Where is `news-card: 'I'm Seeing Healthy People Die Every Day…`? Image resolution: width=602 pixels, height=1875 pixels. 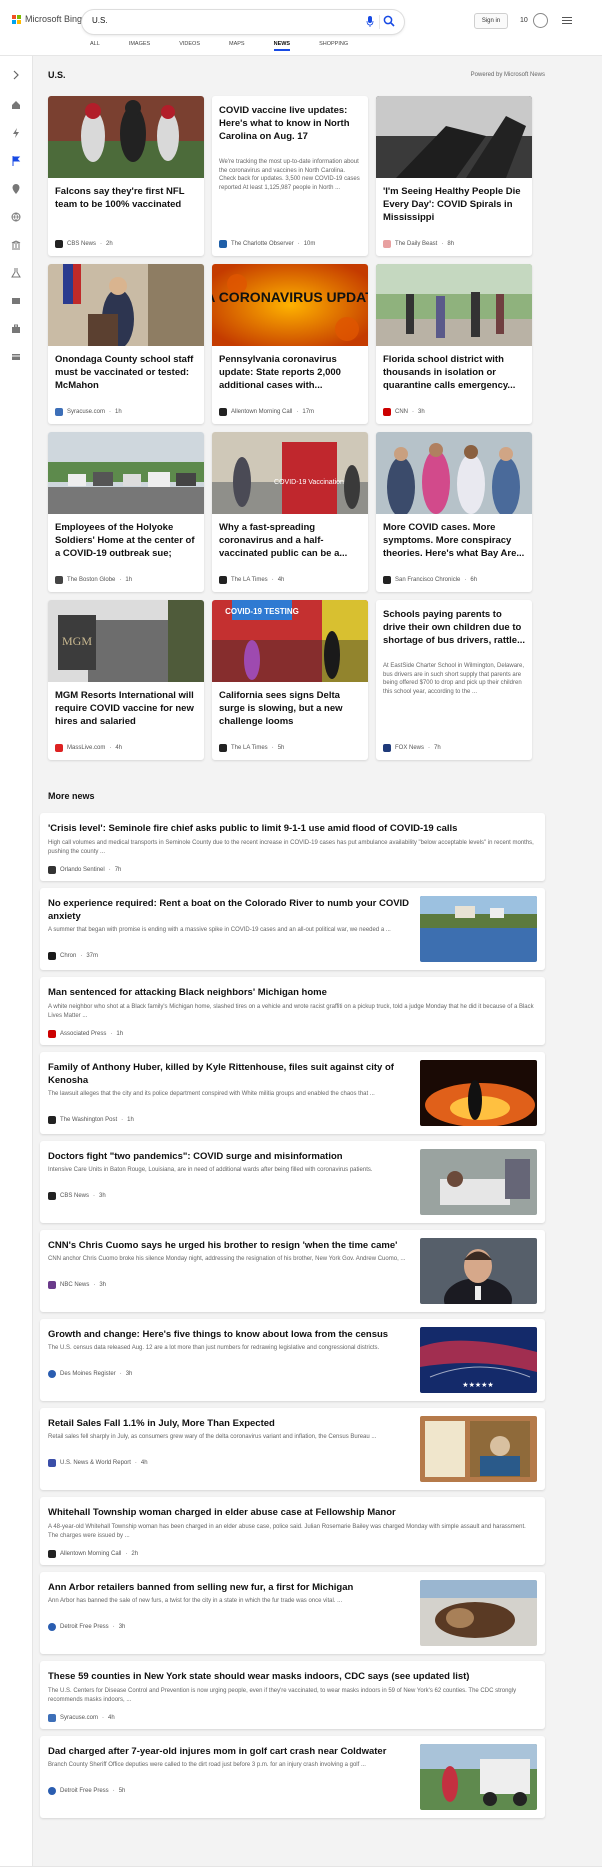 news-card: 'I'm Seeing Healthy People Die Every Day… is located at coordinates (454, 176).